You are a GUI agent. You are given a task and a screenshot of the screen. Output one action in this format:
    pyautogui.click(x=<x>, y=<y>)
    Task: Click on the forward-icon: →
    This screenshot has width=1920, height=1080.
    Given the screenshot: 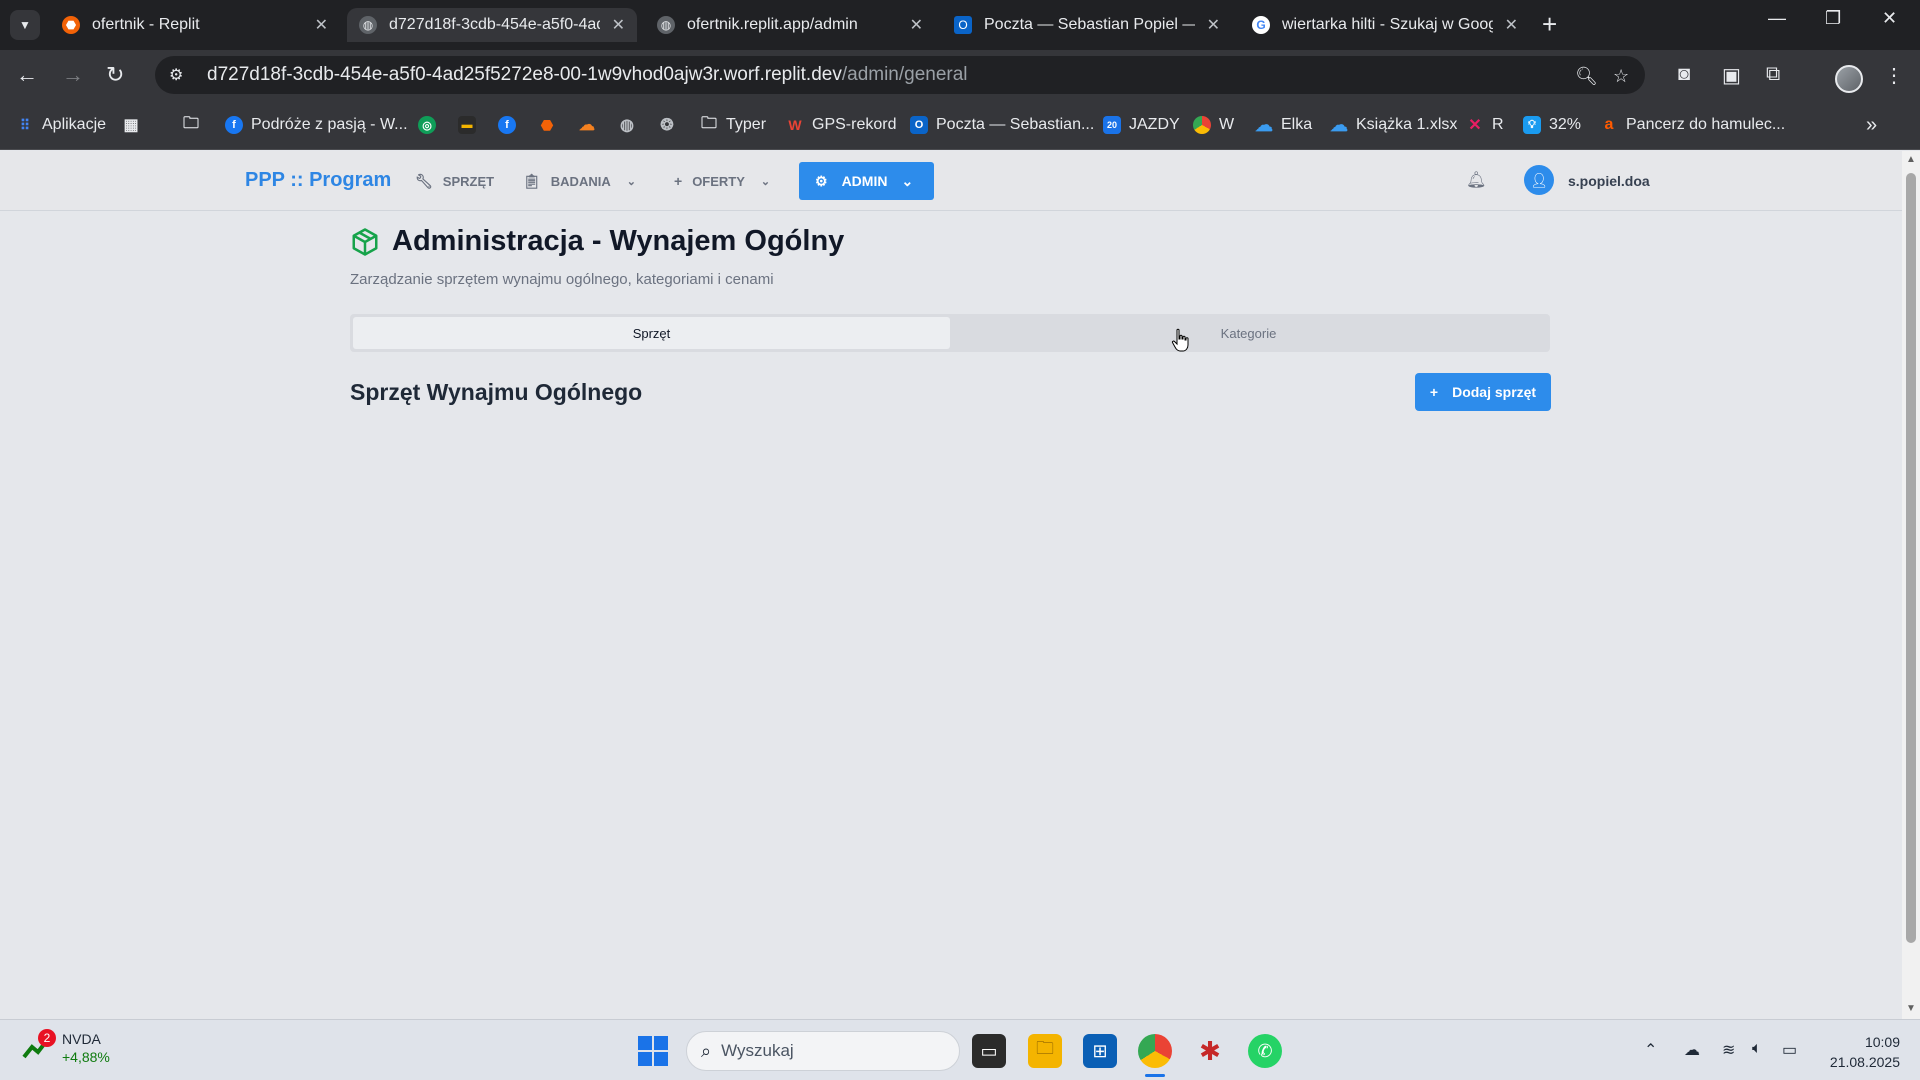 What is the action you would take?
    pyautogui.click(x=73, y=75)
    